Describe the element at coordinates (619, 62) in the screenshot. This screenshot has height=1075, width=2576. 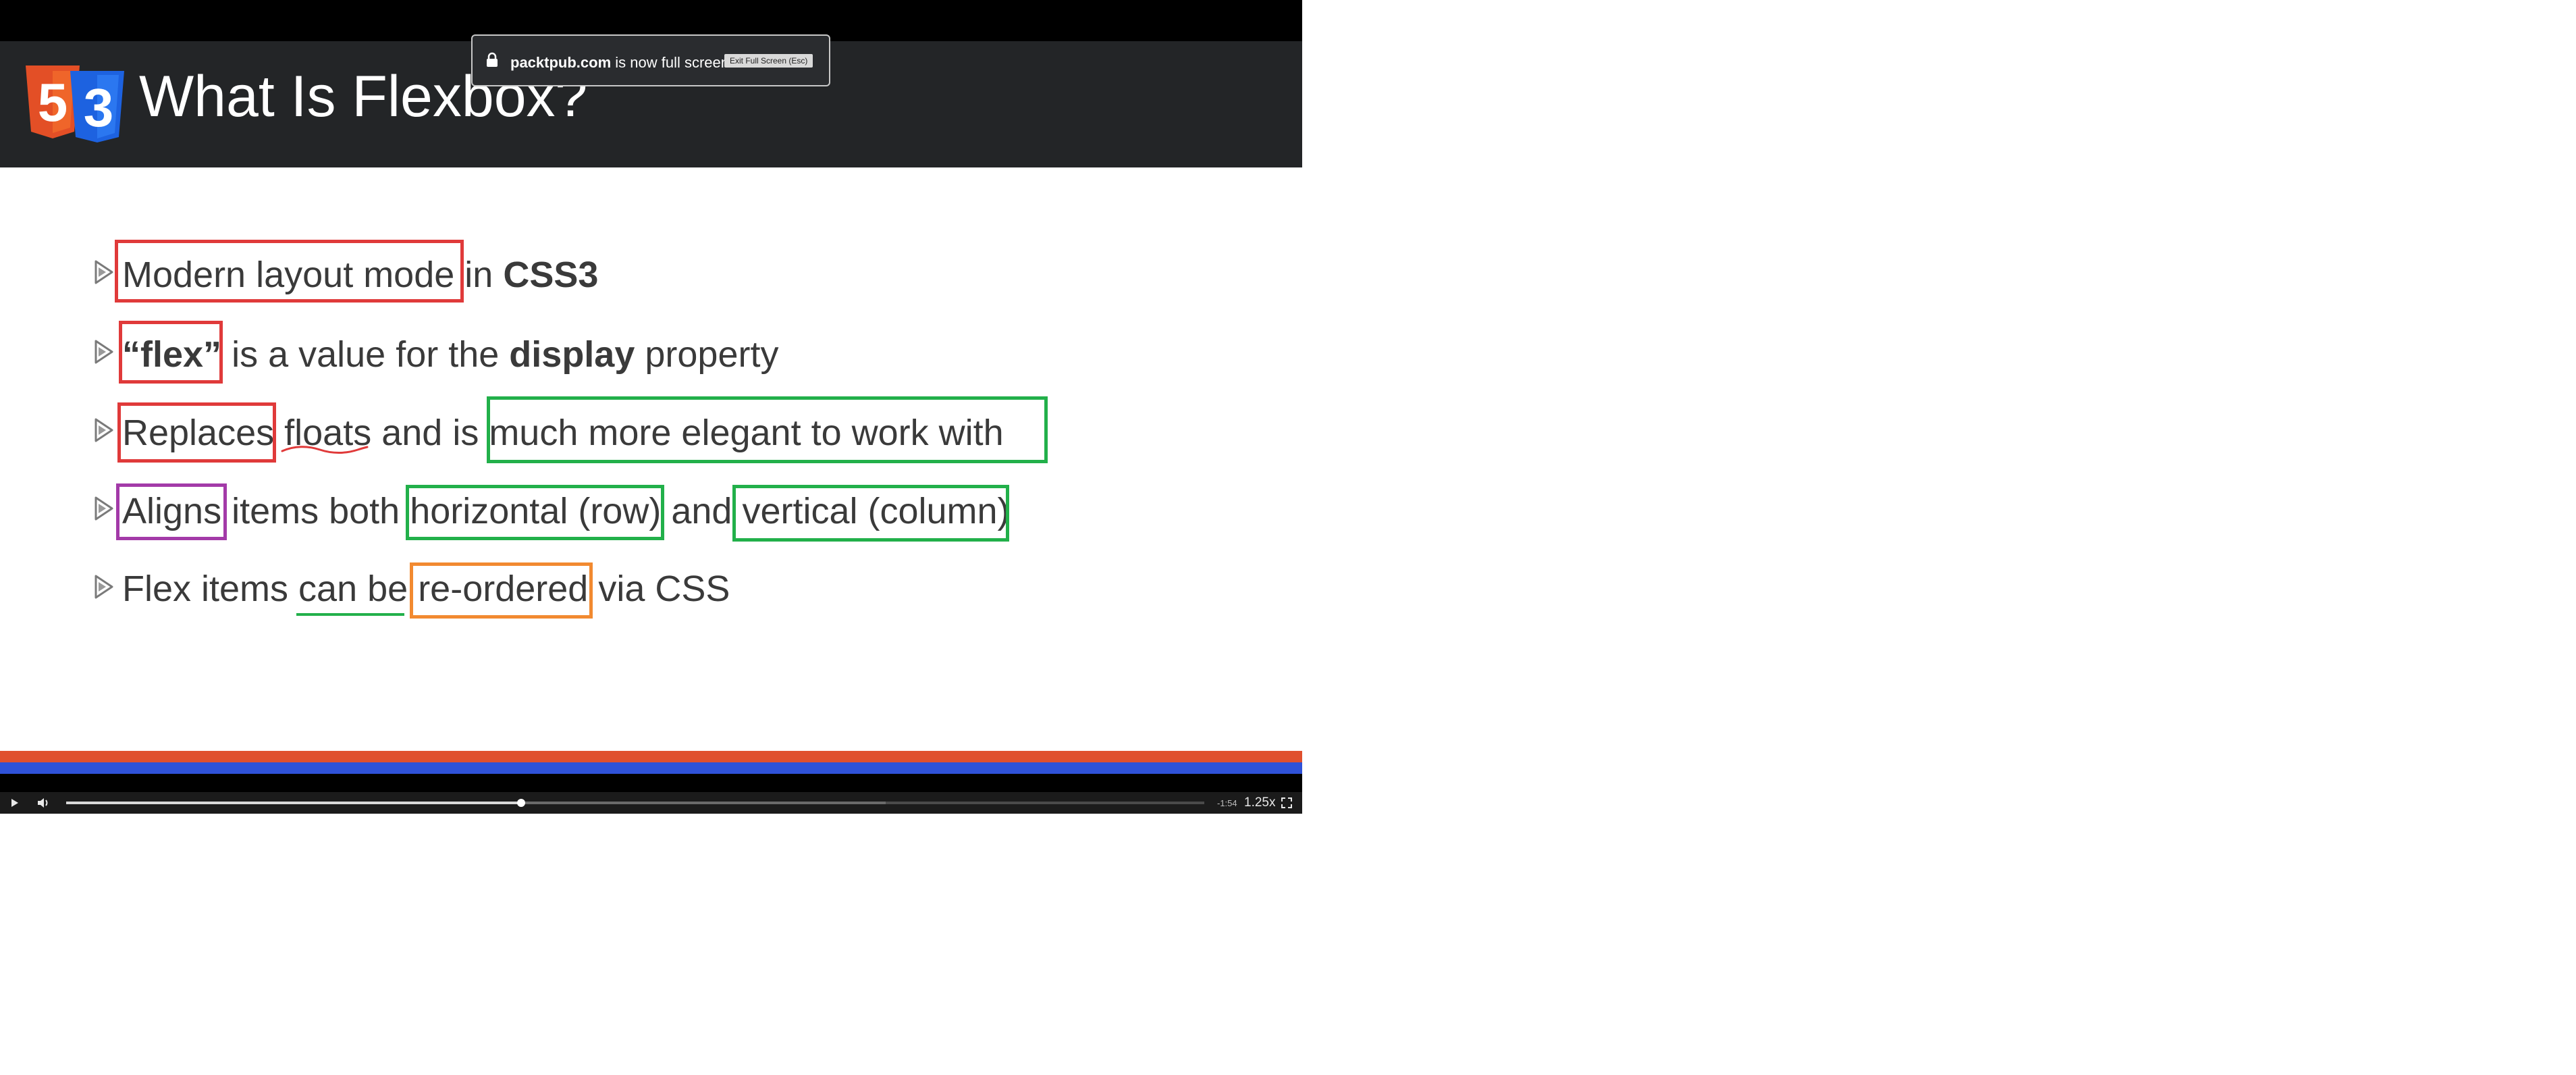
I see `fullscreen-domain-text: packtpub.com is now full screen` at that location.